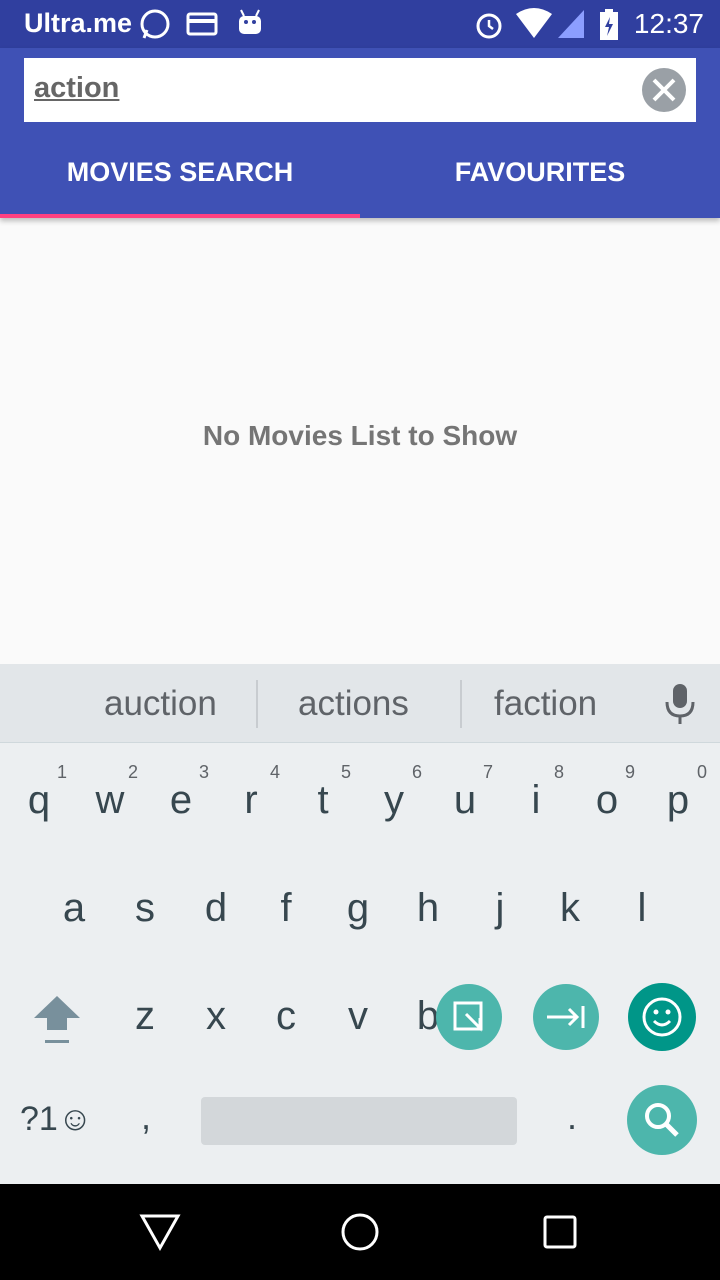 The image size is (720, 1280). I want to click on key-a: a, so click(74, 908).